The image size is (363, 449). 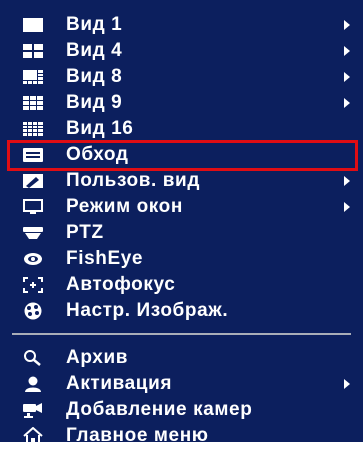 I want to click on menu-item-add-camera: Добавление камер, so click(x=181, y=410).